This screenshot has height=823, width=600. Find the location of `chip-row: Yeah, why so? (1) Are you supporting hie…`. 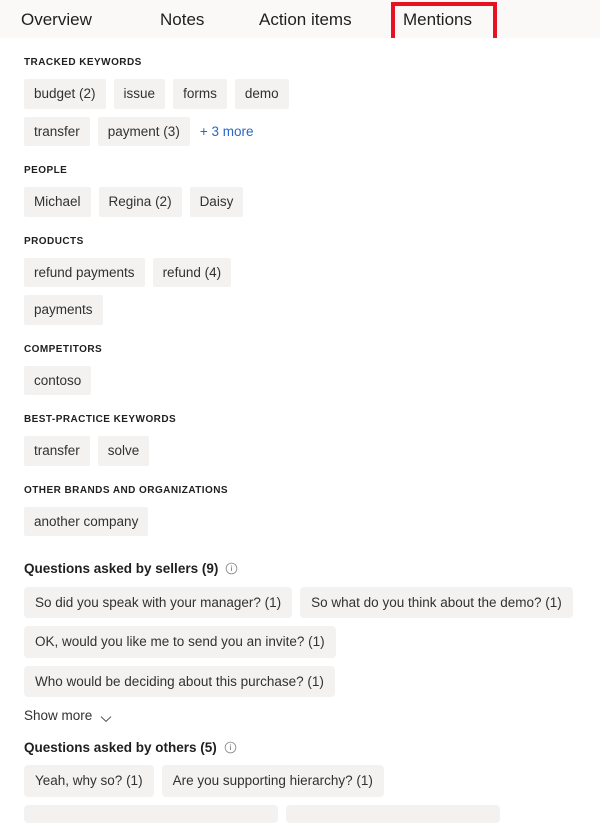

chip-row: Yeah, why so? (1) Are you supporting hie… is located at coordinates (312, 781).